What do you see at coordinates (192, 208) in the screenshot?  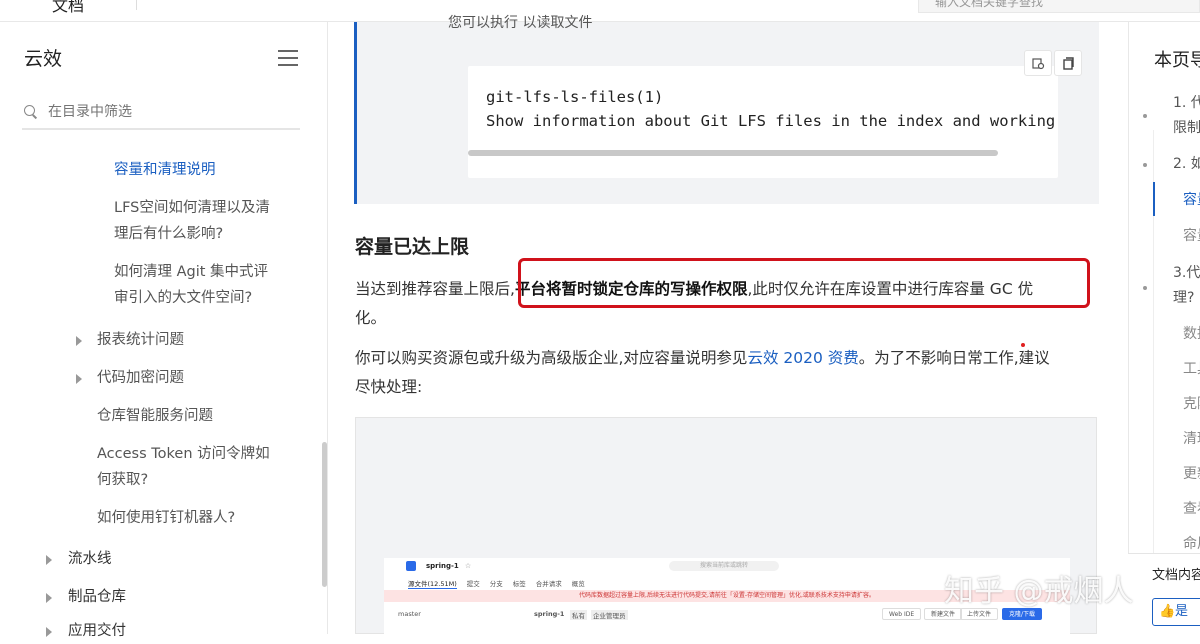 I see `sidebar-item-lfs-clean: LFS空间如何清理以及清` at bounding box center [192, 208].